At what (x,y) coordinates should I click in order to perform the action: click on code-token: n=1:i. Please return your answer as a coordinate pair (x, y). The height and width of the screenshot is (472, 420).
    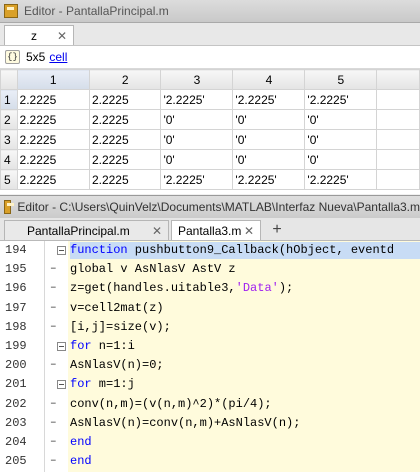
    Looking at the image, I should click on (113, 345).